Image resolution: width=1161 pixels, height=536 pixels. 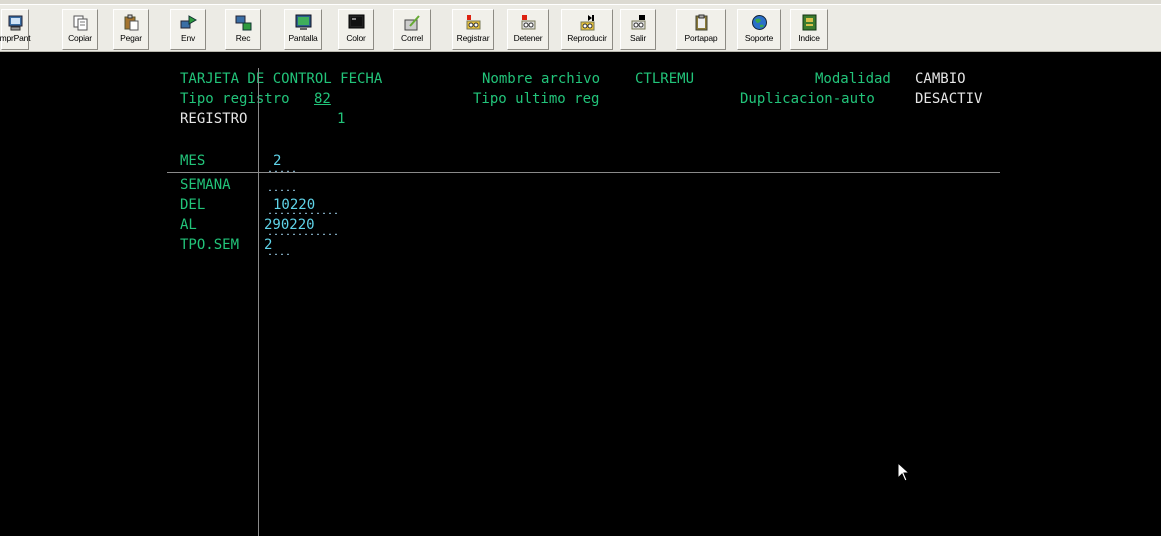 I want to click on stop-button: Detener, so click(x=528, y=29).